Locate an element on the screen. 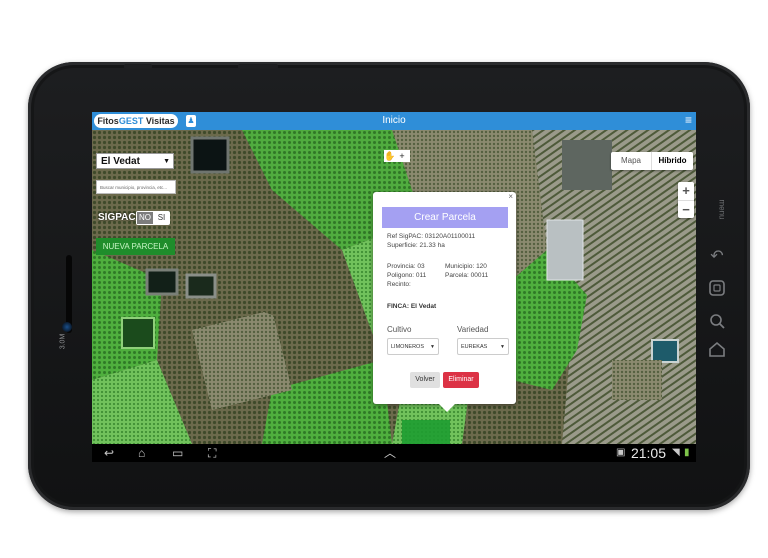 This screenshot has width=768, height=558. recinto: Recinto: is located at coordinates (399, 284).